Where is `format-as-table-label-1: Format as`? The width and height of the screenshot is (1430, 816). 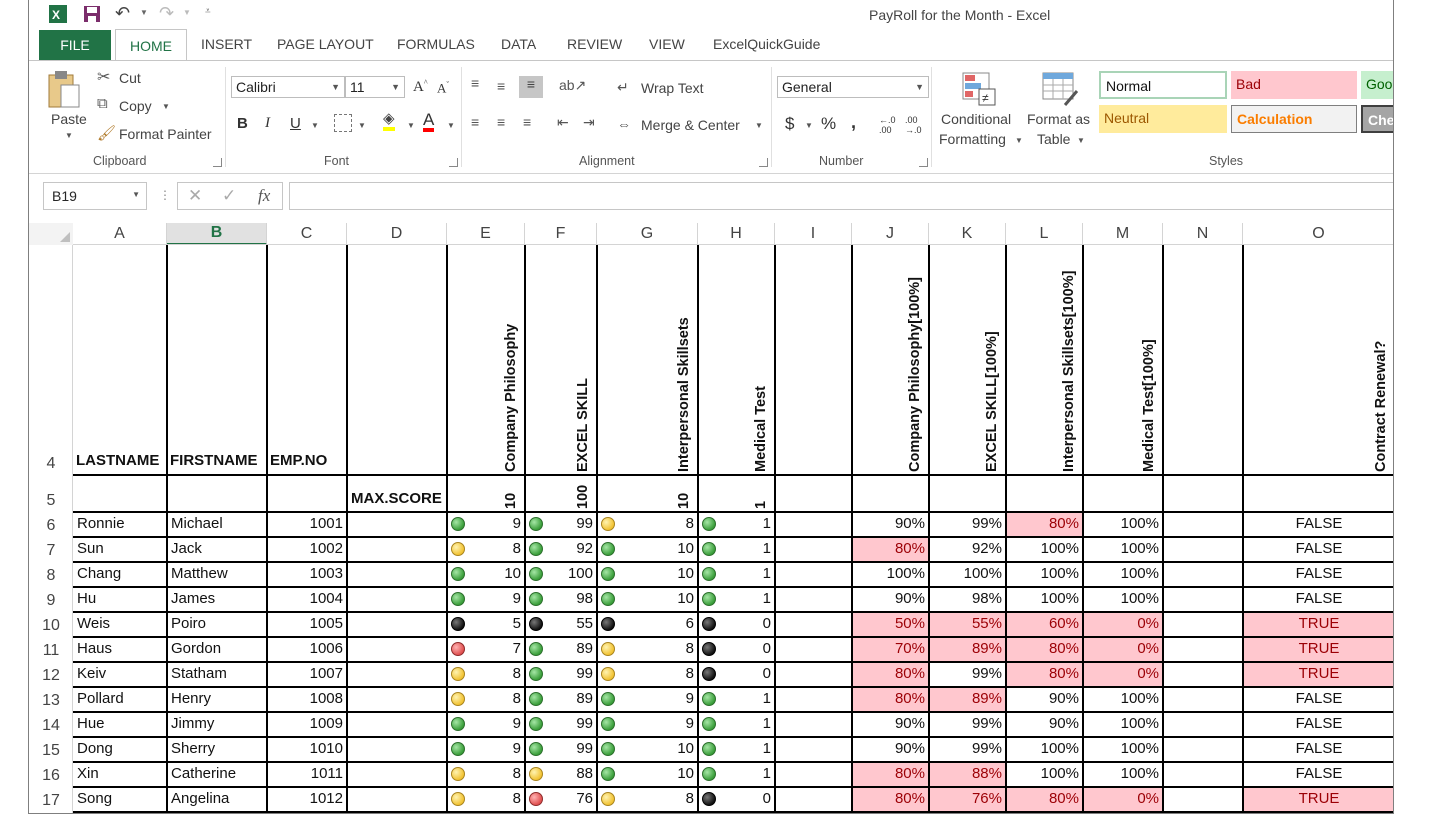 format-as-table-label-1: Format as is located at coordinates (1058, 119).